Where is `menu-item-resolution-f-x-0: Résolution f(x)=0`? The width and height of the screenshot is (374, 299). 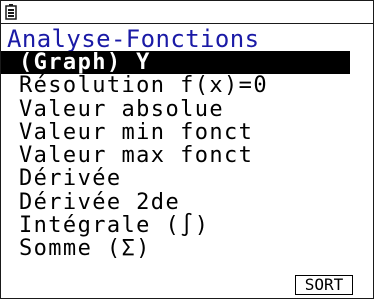 menu-item-resolution-f-x-0: Résolution f(x)=0 is located at coordinates (181, 86).